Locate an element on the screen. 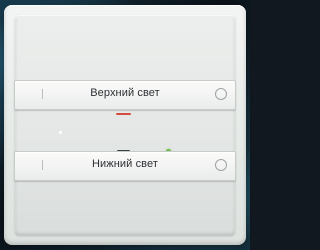 This screenshot has height=250, width=320. bottom-light-label: Нижний свет is located at coordinates (125, 164).